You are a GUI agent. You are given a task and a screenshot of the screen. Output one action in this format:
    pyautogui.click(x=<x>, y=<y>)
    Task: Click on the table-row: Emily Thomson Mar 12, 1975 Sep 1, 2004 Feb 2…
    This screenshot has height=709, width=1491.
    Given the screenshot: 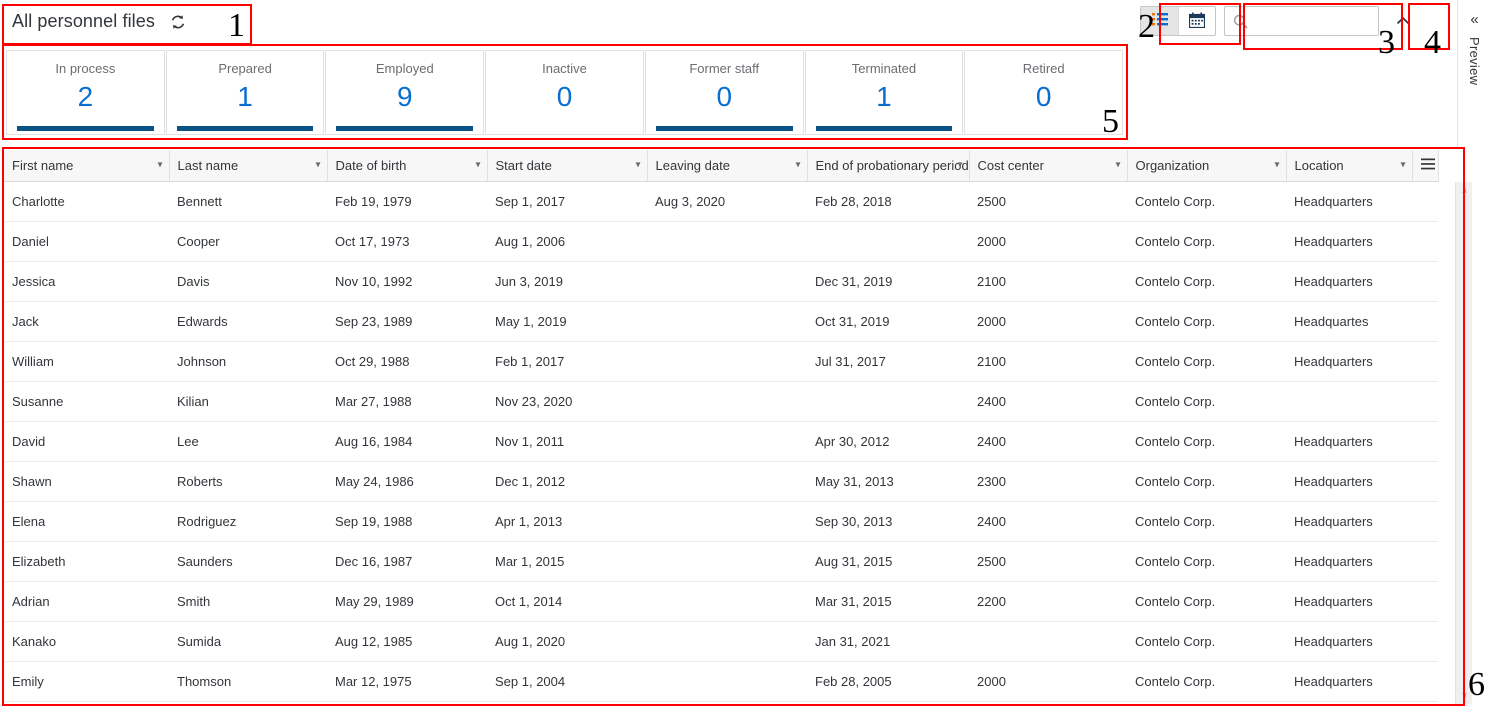 What is the action you would take?
    pyautogui.click(x=721, y=681)
    